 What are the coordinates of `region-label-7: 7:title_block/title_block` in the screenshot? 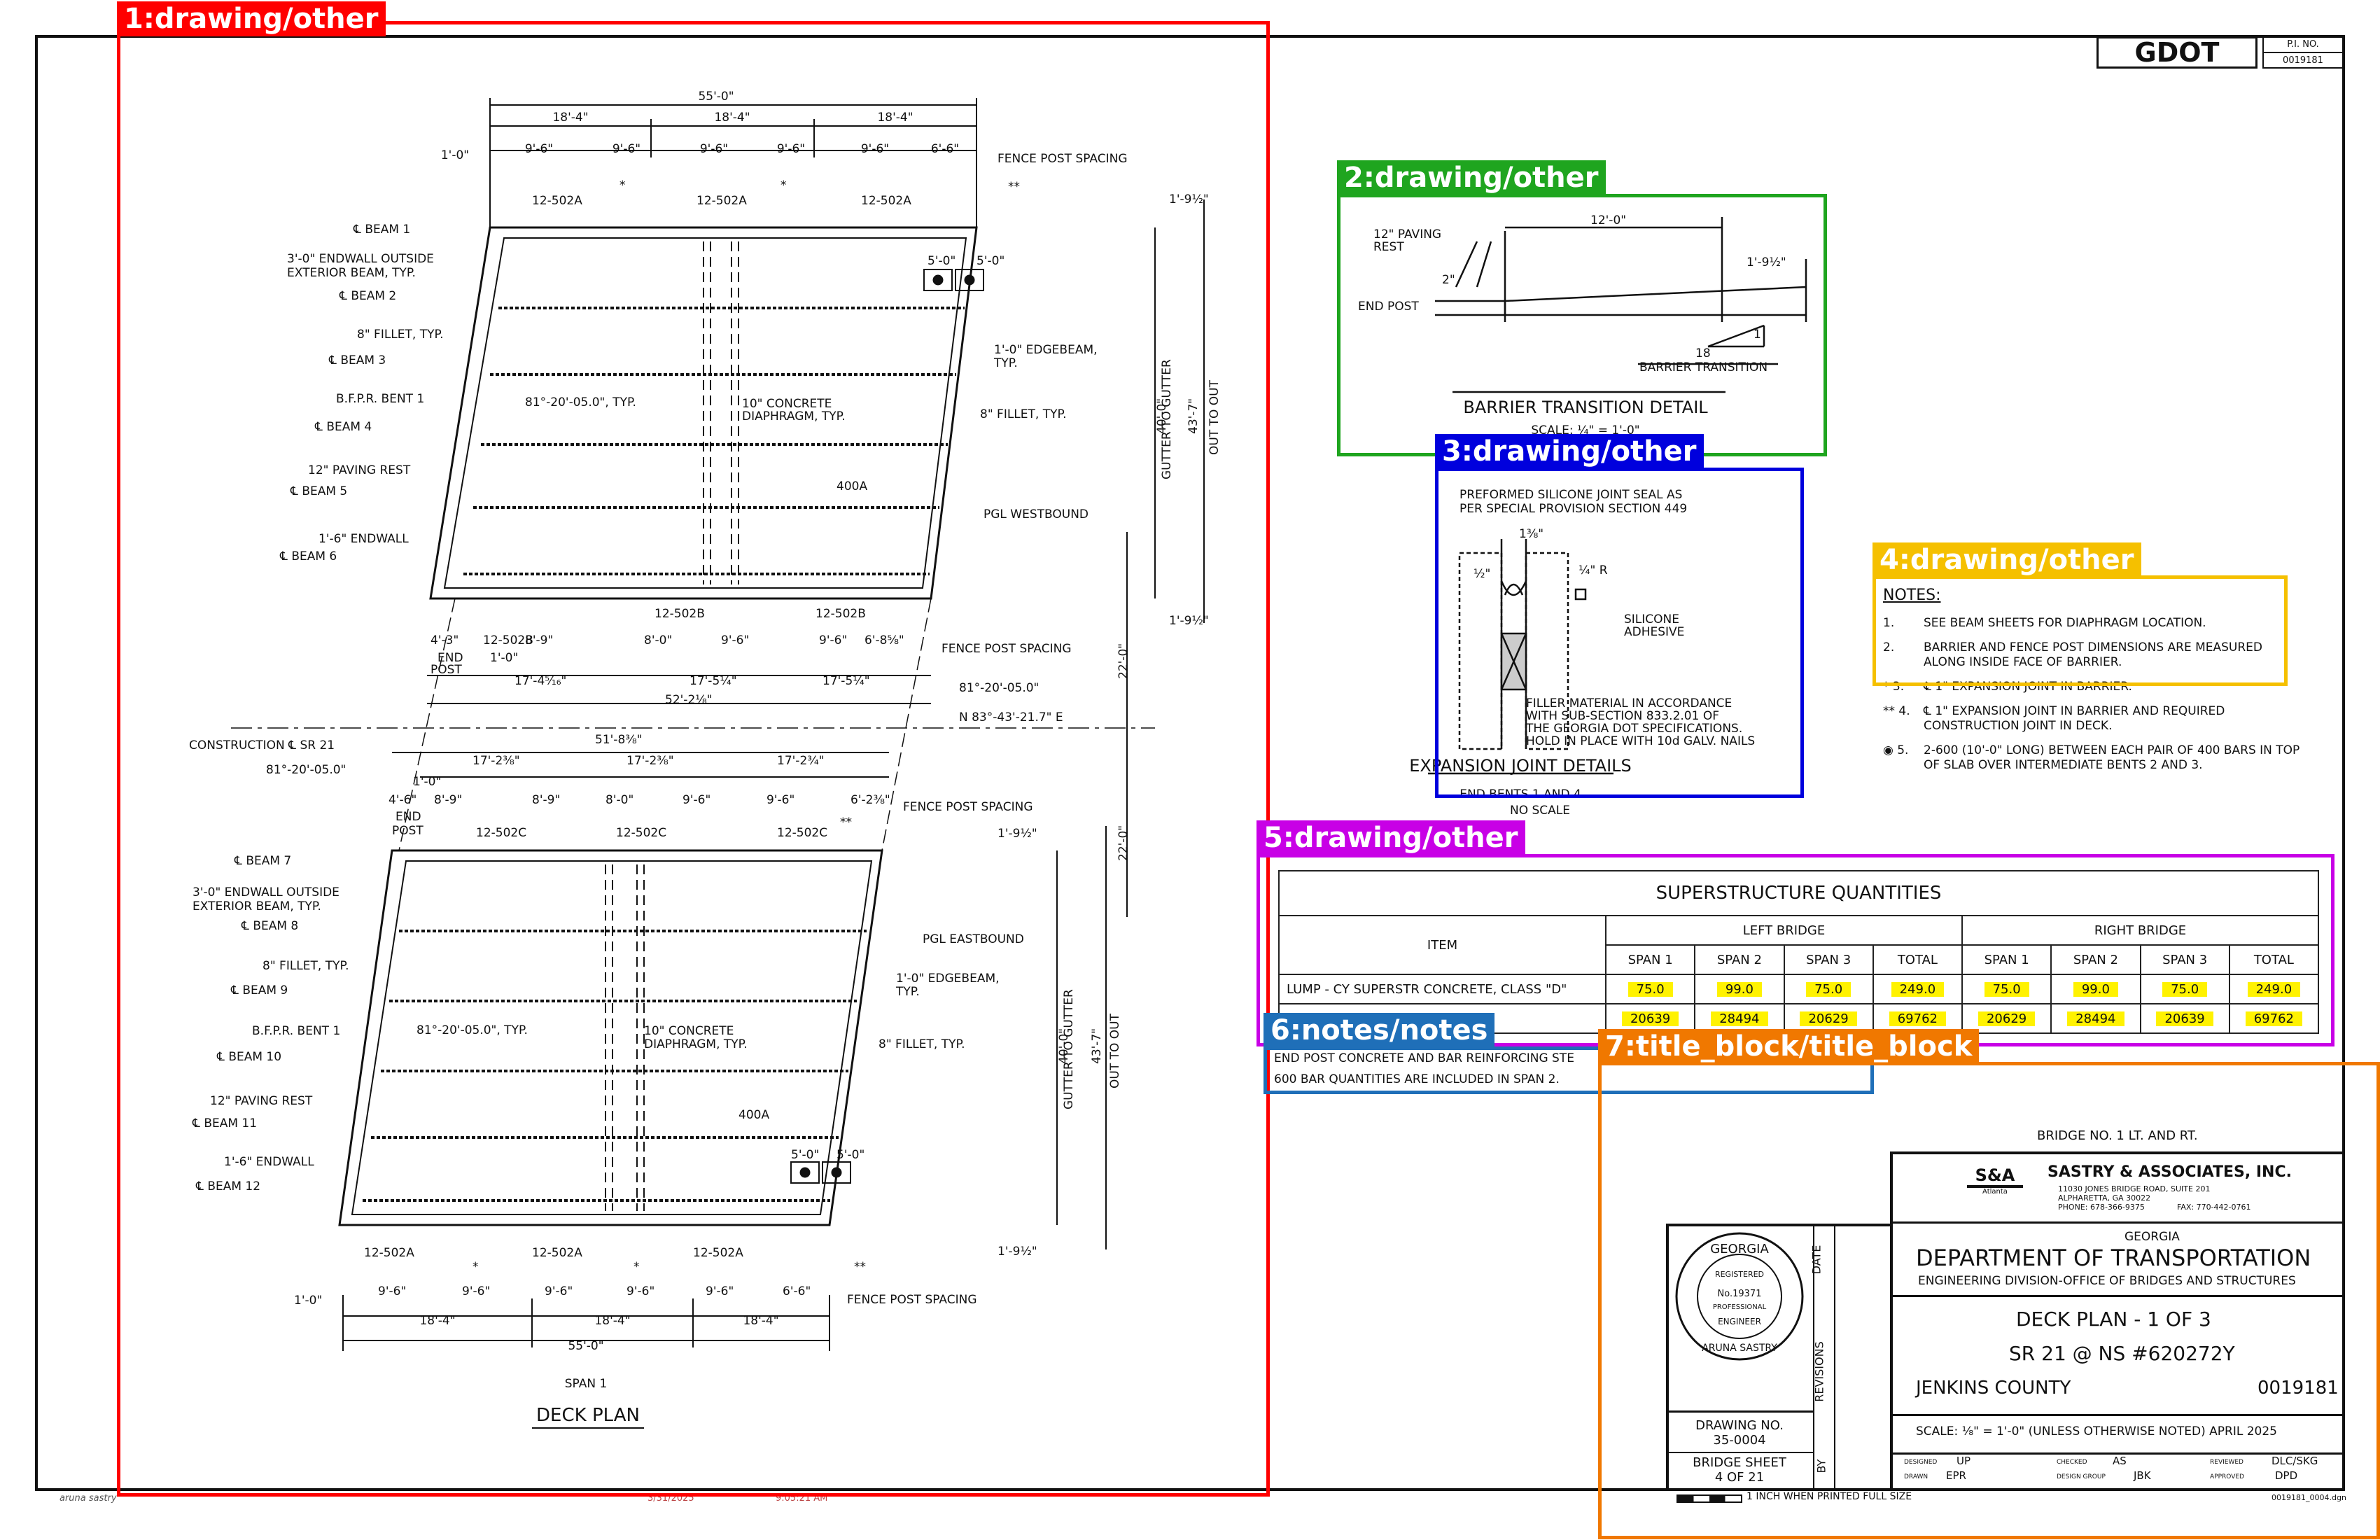 It's located at (1789, 1046).